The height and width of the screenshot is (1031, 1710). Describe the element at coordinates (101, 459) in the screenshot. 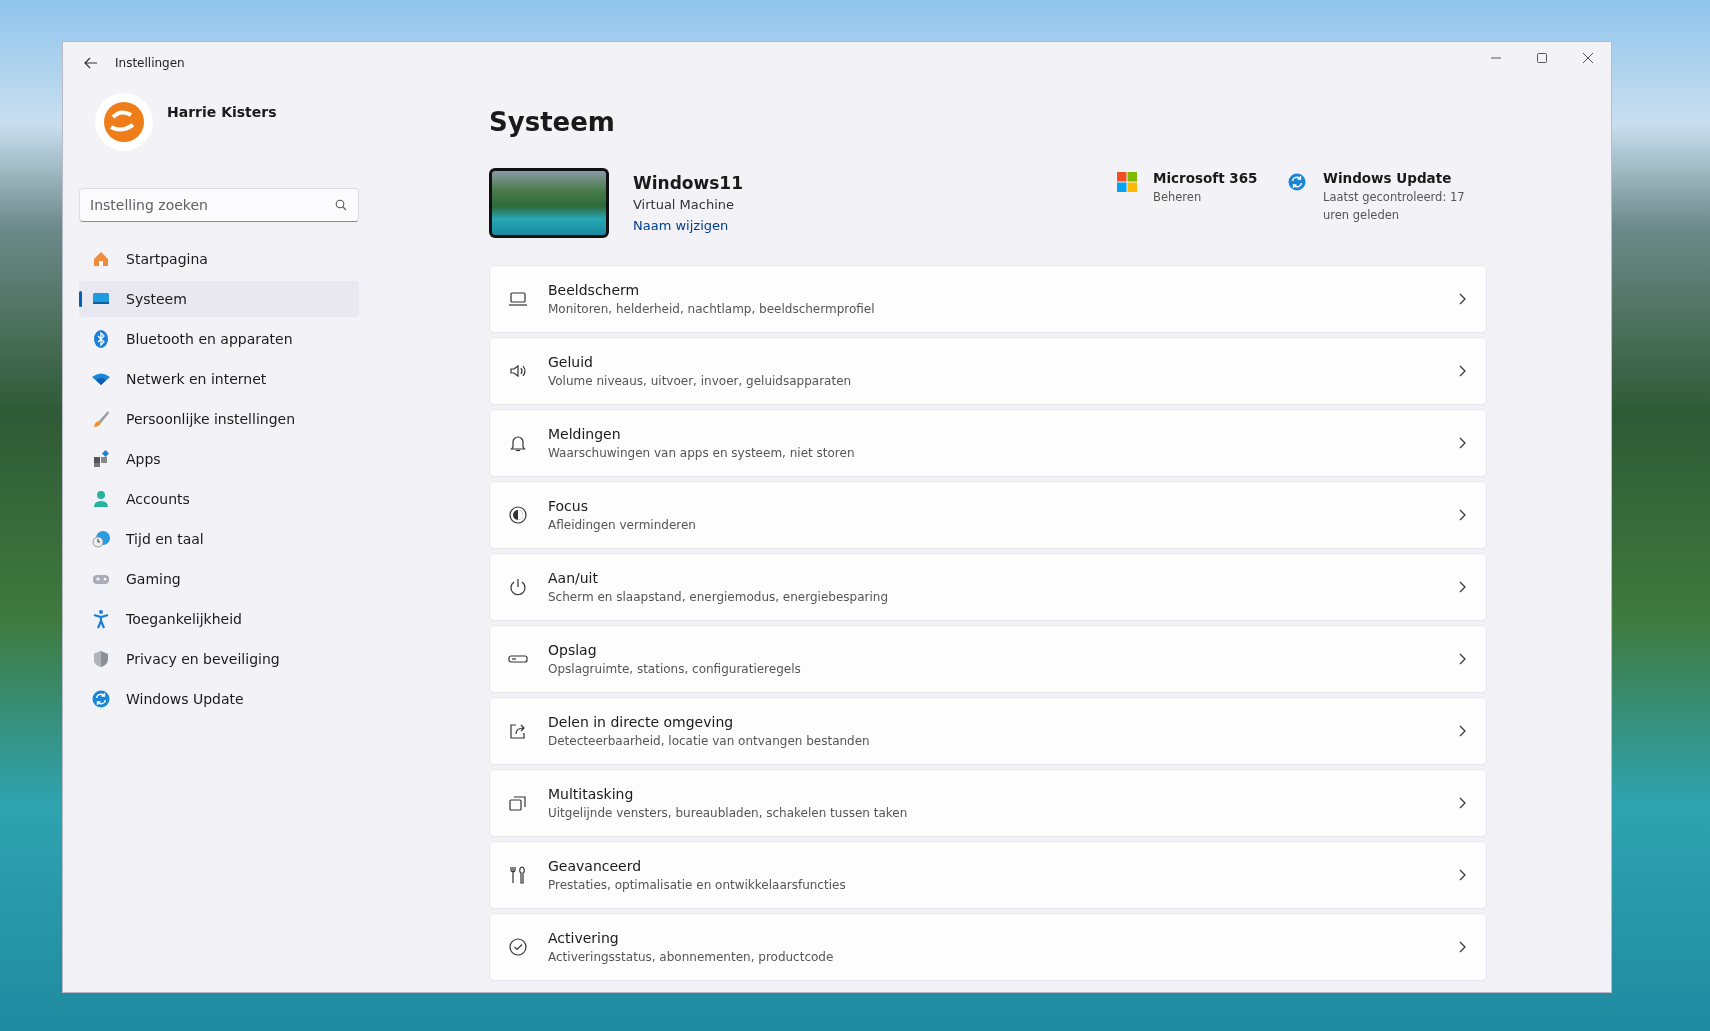

I see `apps-icon` at that location.